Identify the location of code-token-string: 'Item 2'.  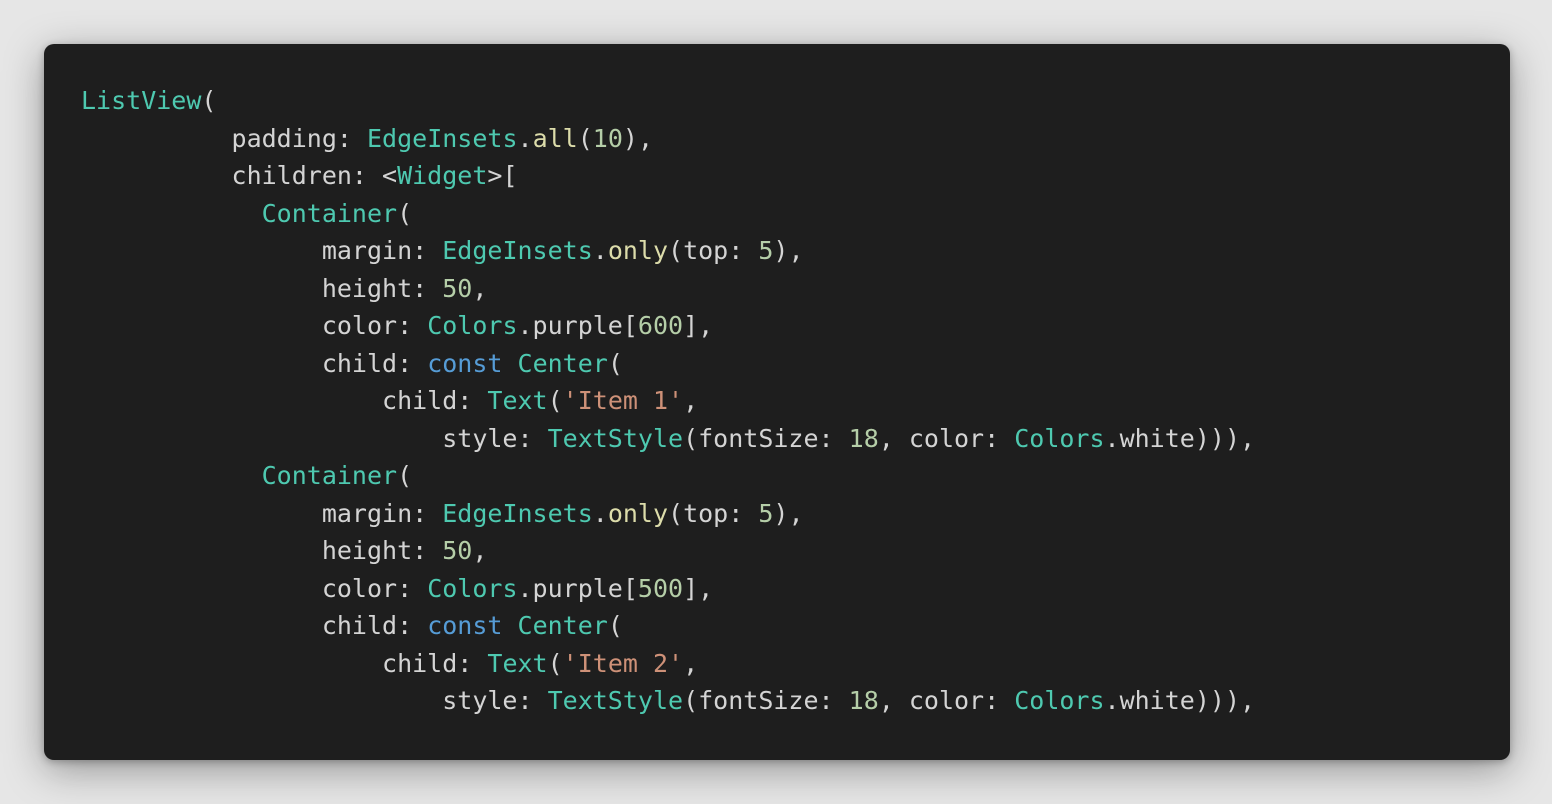
(623, 663).